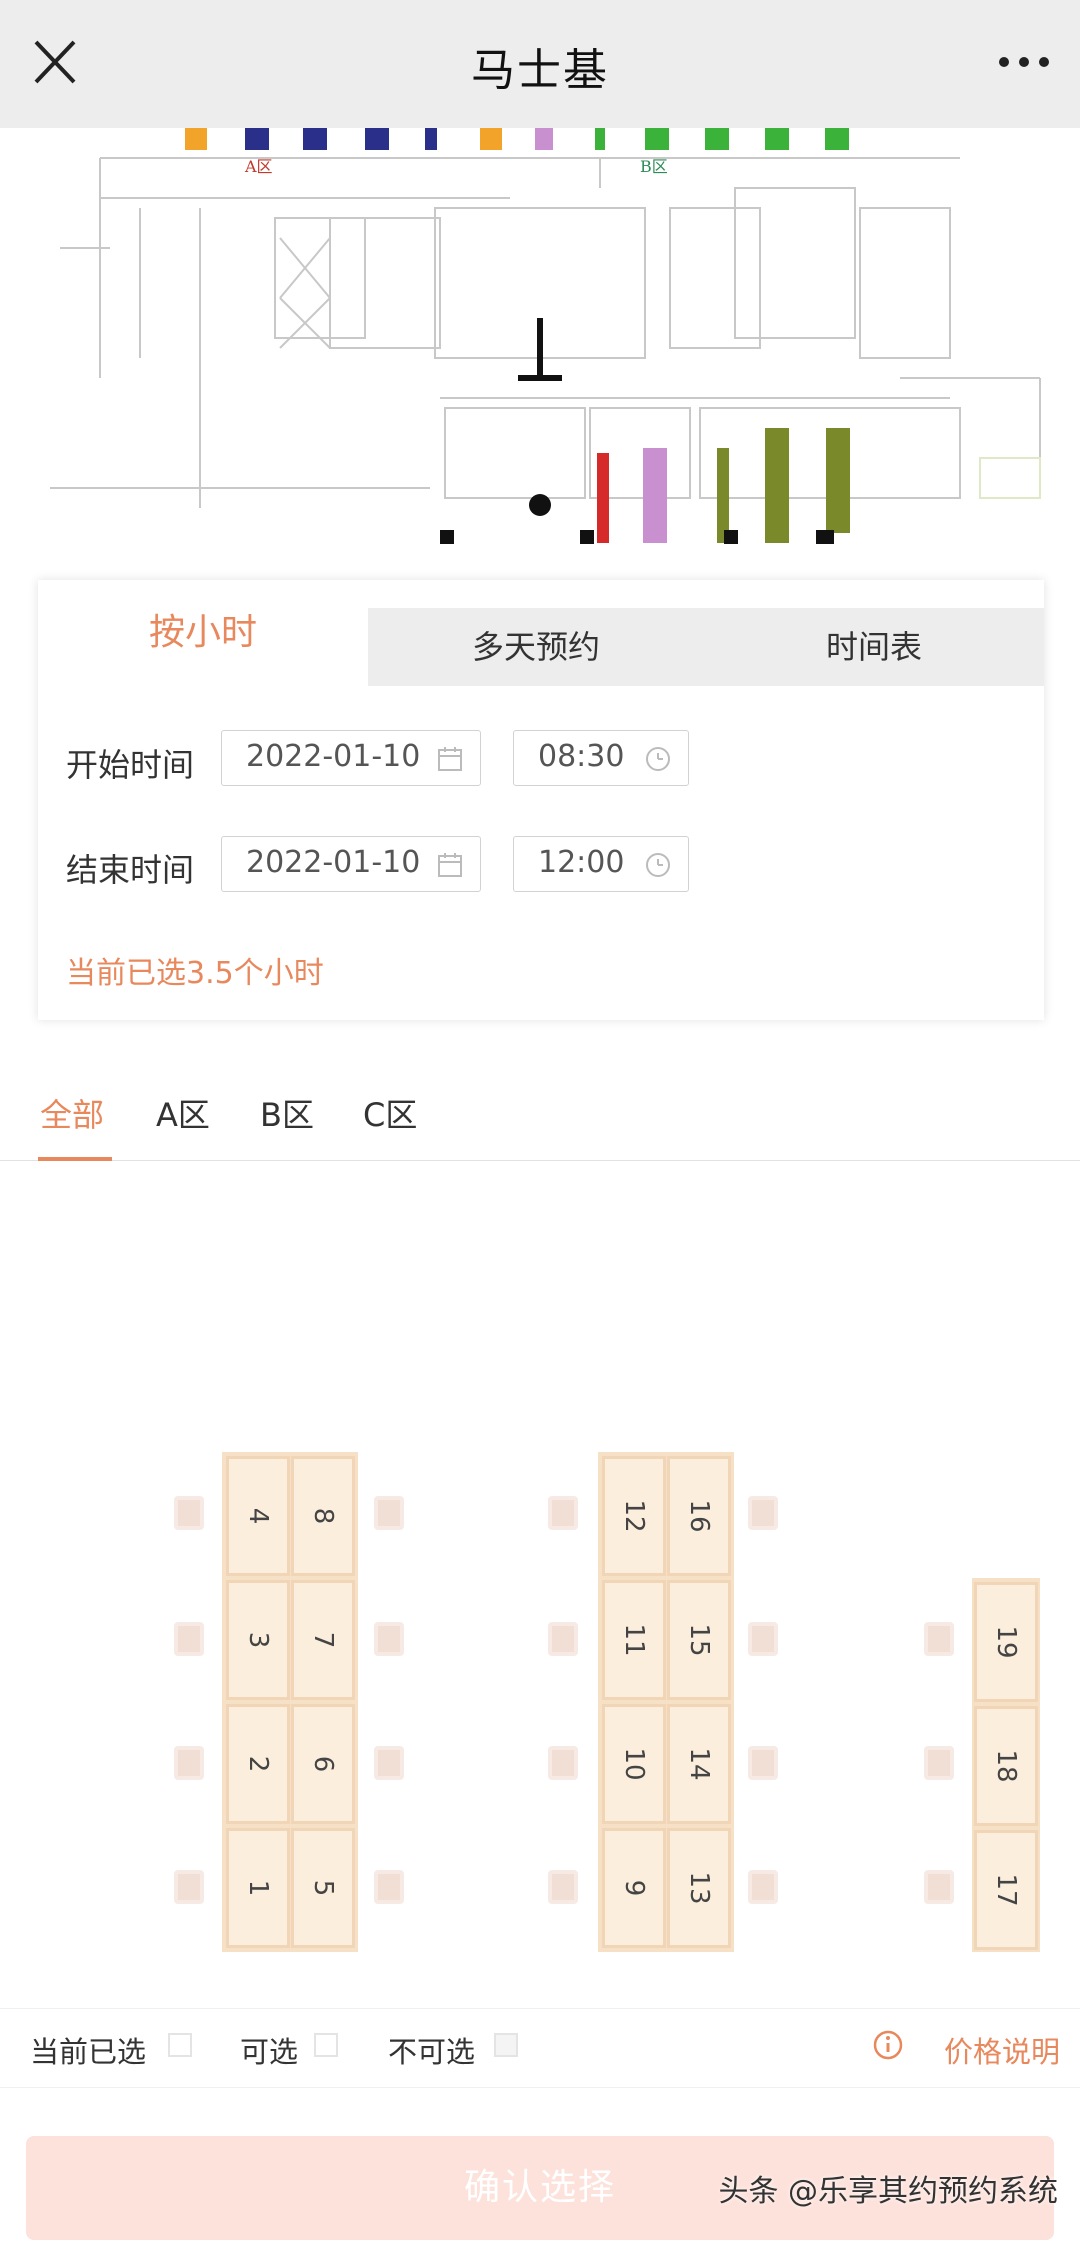 This screenshot has height=2262, width=1080. I want to click on legend-unavailable-swatch, so click(506, 2045).